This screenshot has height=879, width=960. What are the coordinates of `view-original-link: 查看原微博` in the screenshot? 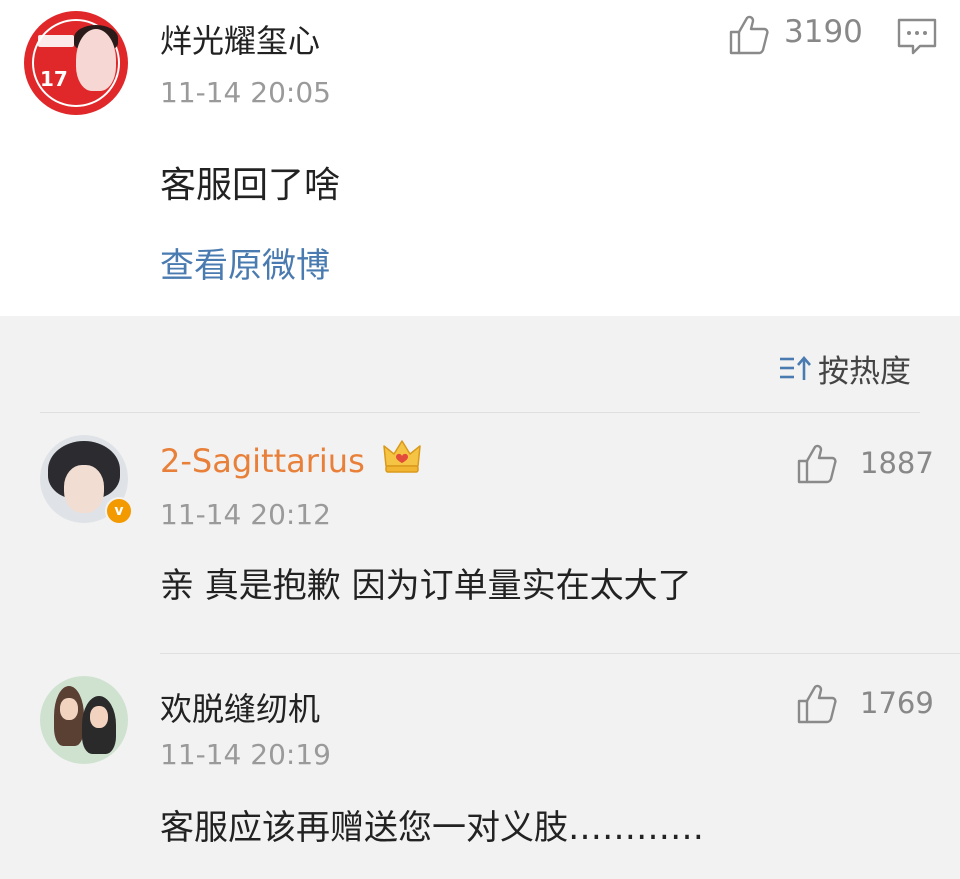 It's located at (245, 262).